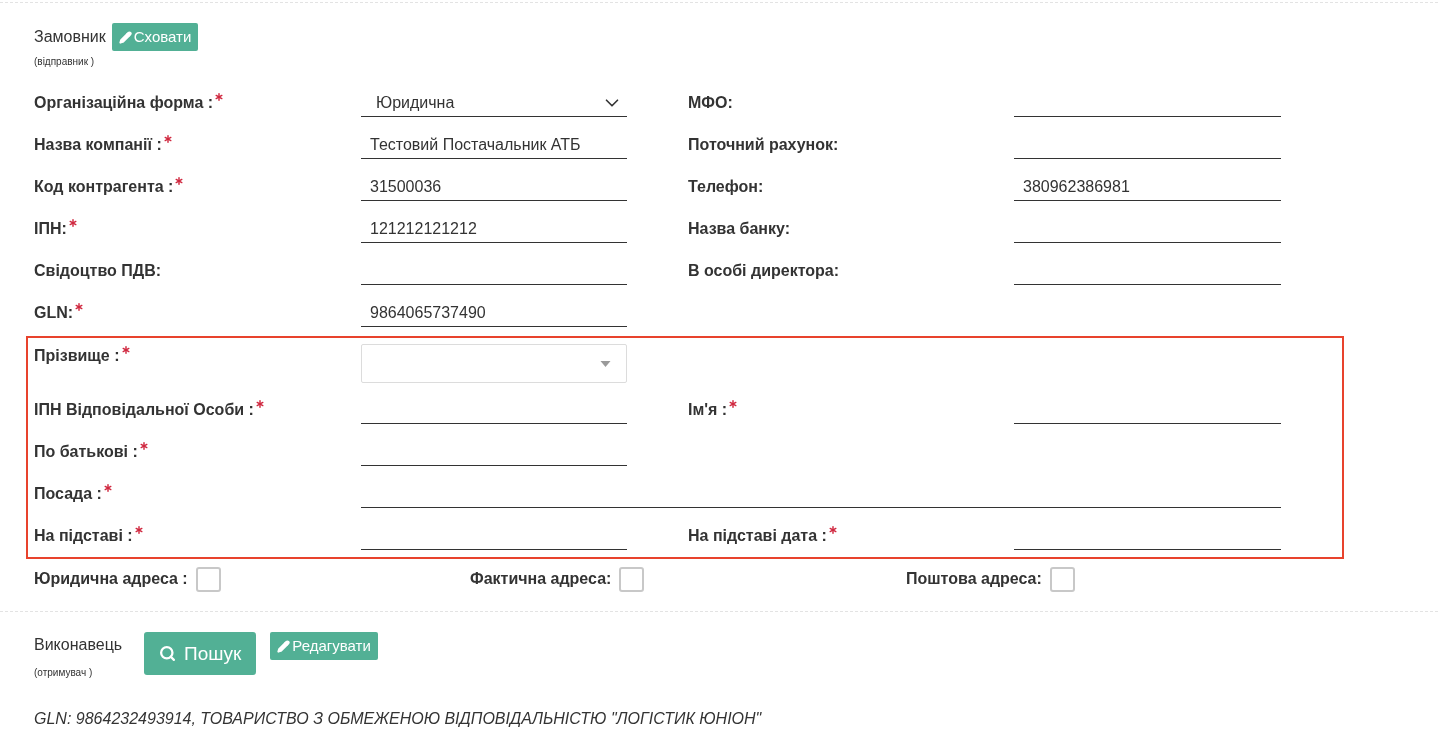  What do you see at coordinates (111, 579) in the screenshot?
I see `checkbox-label: Юридична адреса :` at bounding box center [111, 579].